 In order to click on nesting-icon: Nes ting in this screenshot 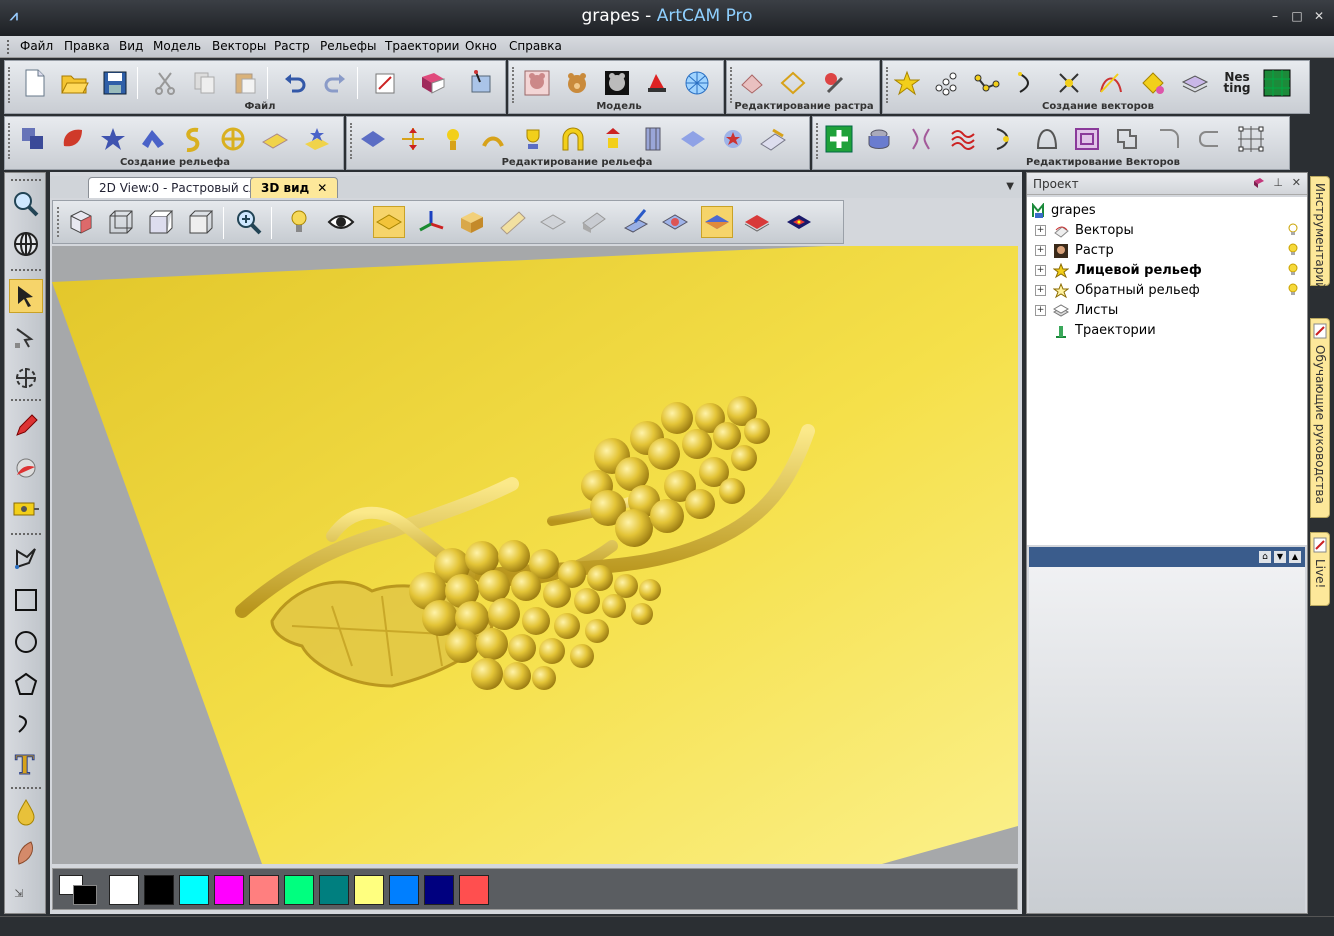, I will do `click(1237, 83)`.